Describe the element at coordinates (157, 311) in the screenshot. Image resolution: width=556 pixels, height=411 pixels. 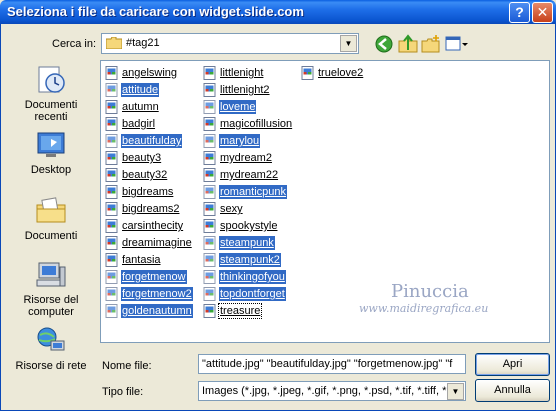
I see `file-name: goldenautumn` at that location.